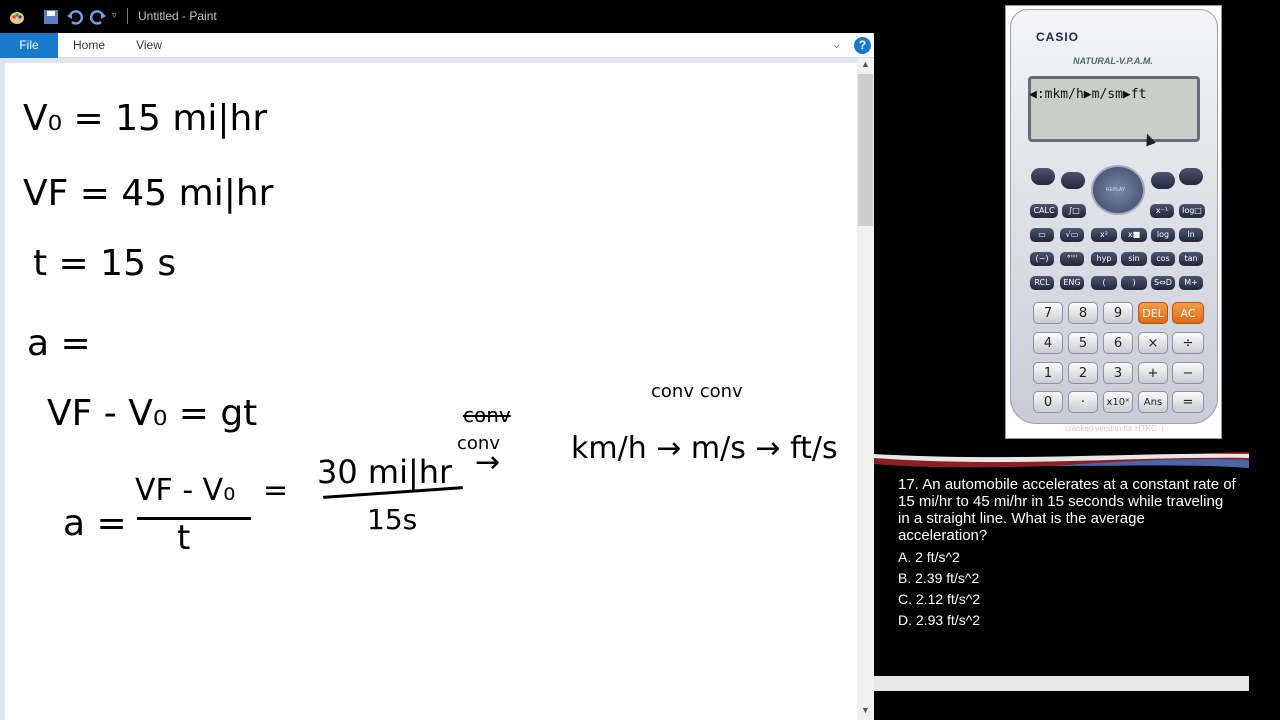 The height and width of the screenshot is (720, 1280). What do you see at coordinates (89, 45) in the screenshot?
I see `tab-home: Home` at bounding box center [89, 45].